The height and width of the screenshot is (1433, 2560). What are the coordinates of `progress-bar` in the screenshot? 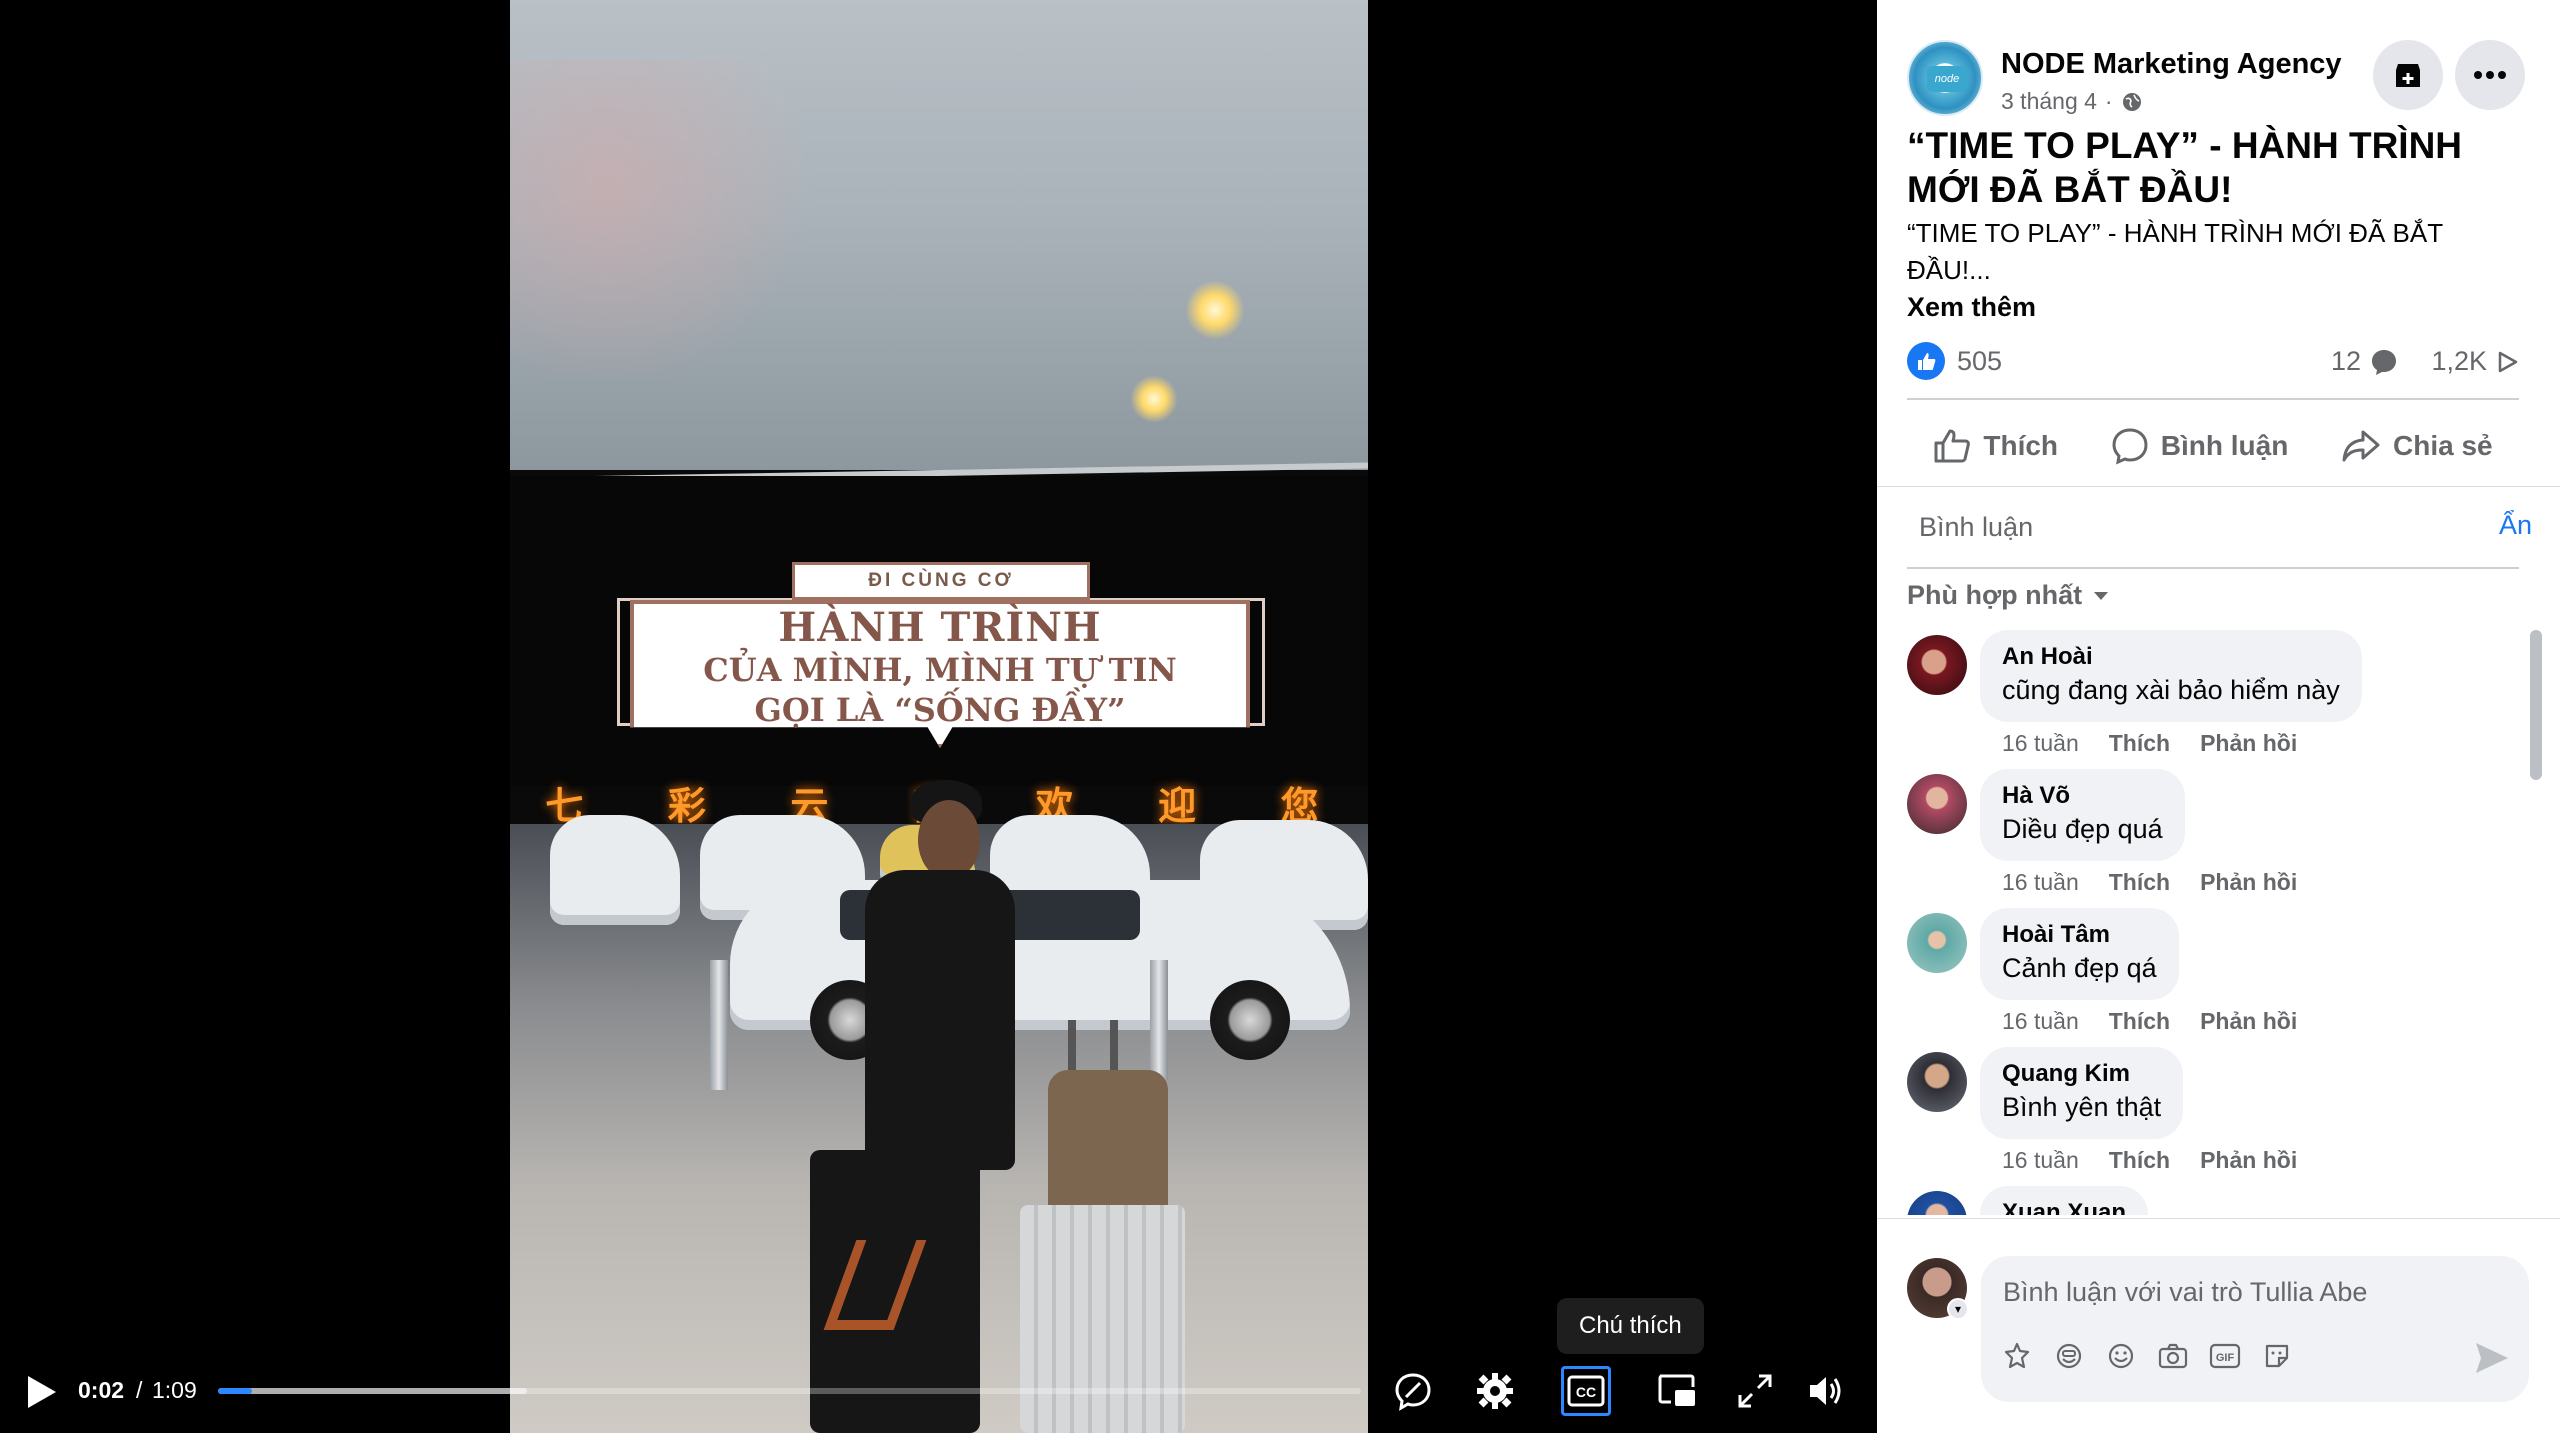 It's located at (789, 1391).